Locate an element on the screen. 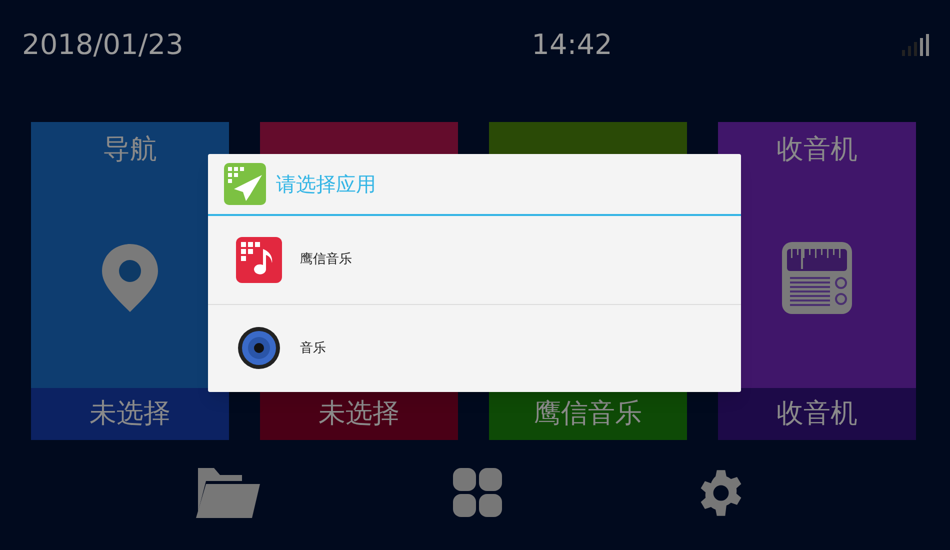 The height and width of the screenshot is (550, 950). clock: 14:42 is located at coordinates (572, 45).